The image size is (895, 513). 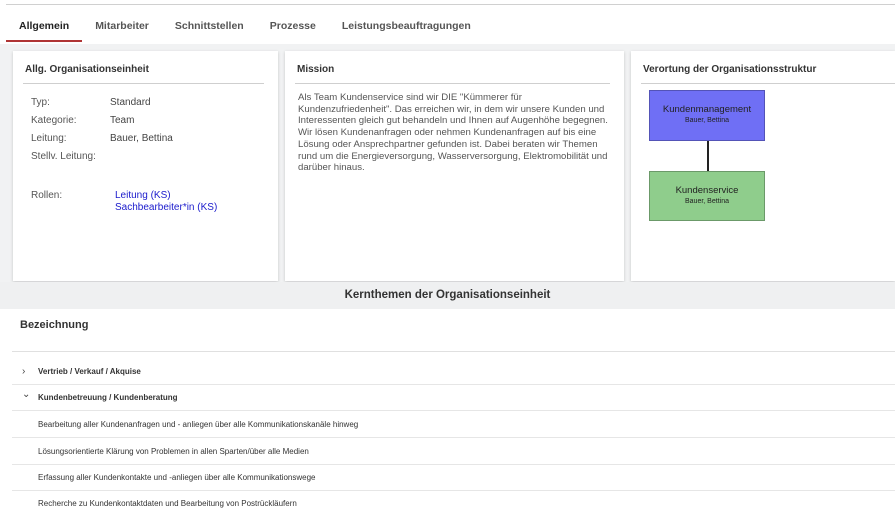 What do you see at coordinates (406, 28) in the screenshot?
I see `tab-leistungsbeauftragungen: Leistungsbeauftragungen` at bounding box center [406, 28].